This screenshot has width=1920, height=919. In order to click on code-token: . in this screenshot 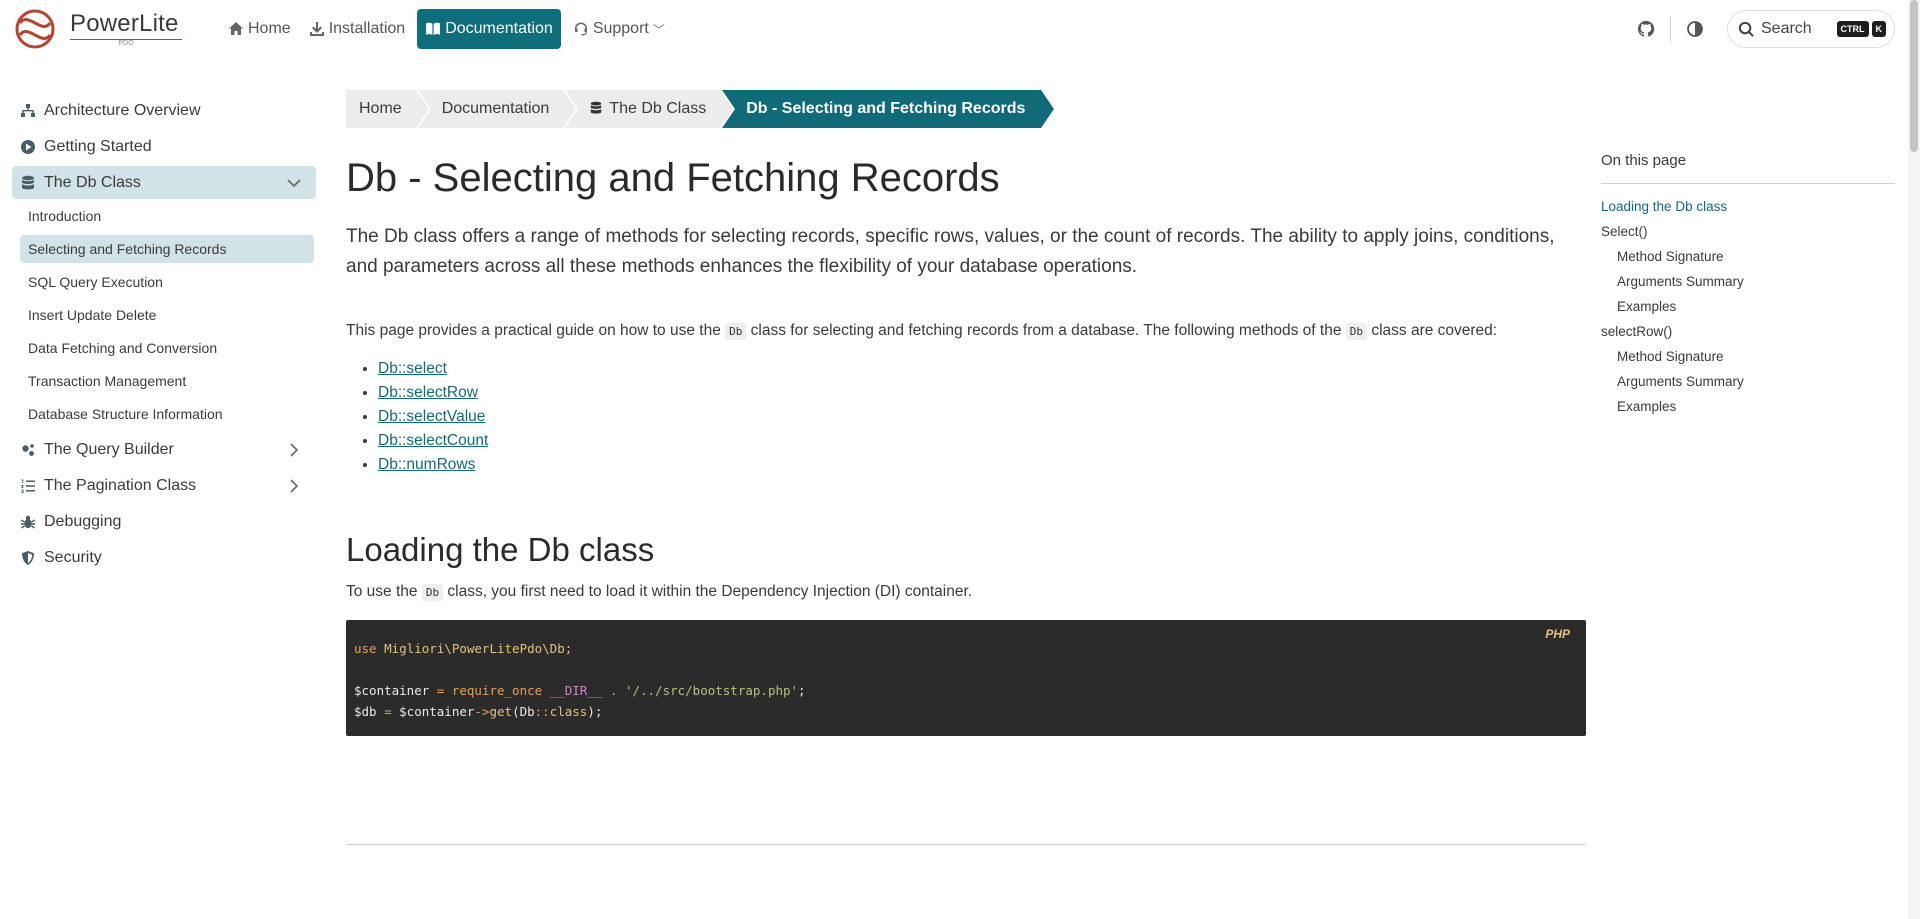, I will do `click(617, 690)`.